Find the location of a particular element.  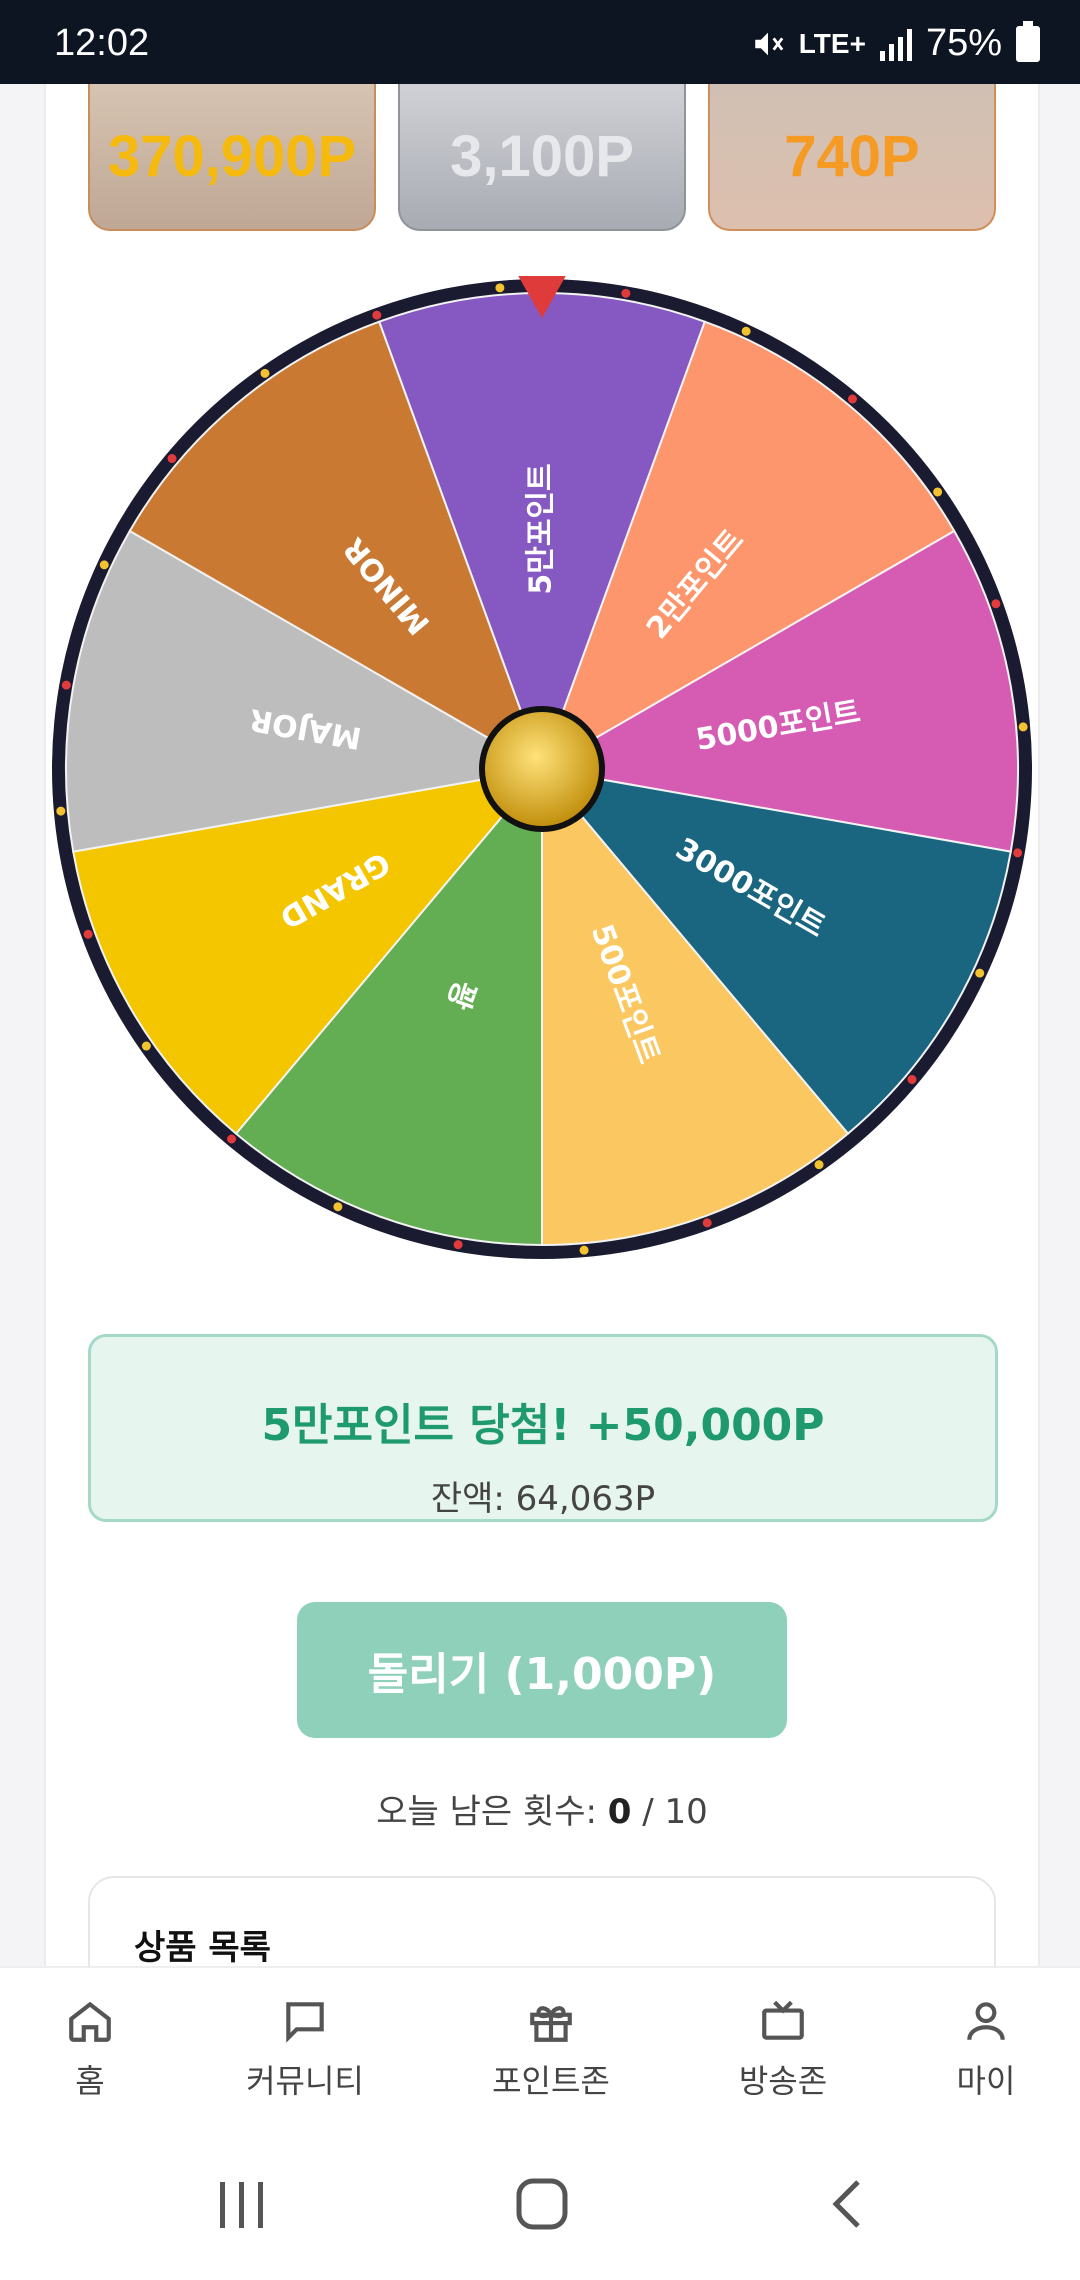

jackpot-minor: 370,900P is located at coordinates (232, 157).